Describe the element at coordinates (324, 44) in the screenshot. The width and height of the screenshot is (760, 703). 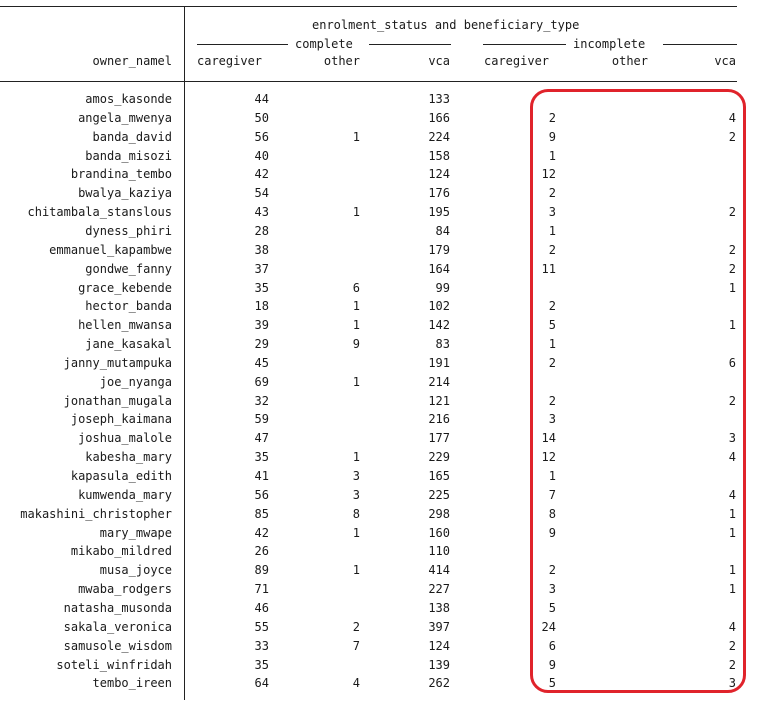
I see `group-complete-label: complete` at that location.